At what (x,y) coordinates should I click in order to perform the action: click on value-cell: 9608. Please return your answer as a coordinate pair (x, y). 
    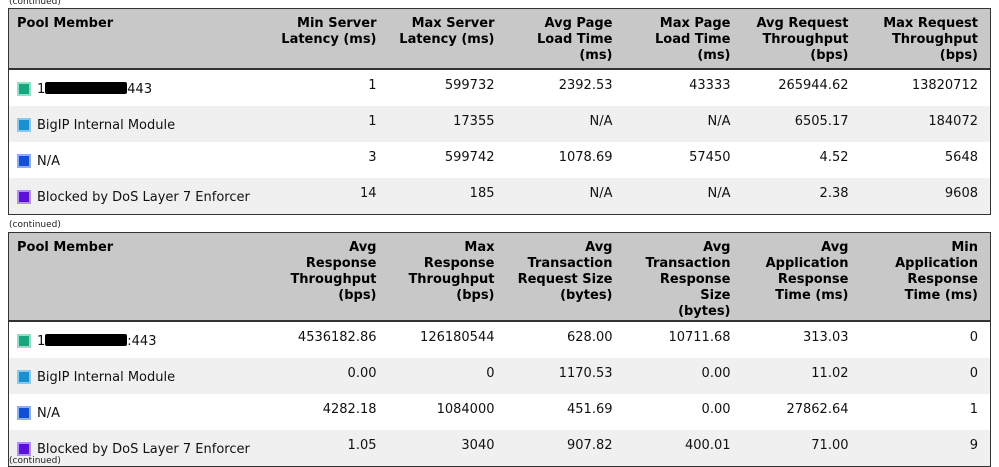
    Looking at the image, I should click on (925, 196).